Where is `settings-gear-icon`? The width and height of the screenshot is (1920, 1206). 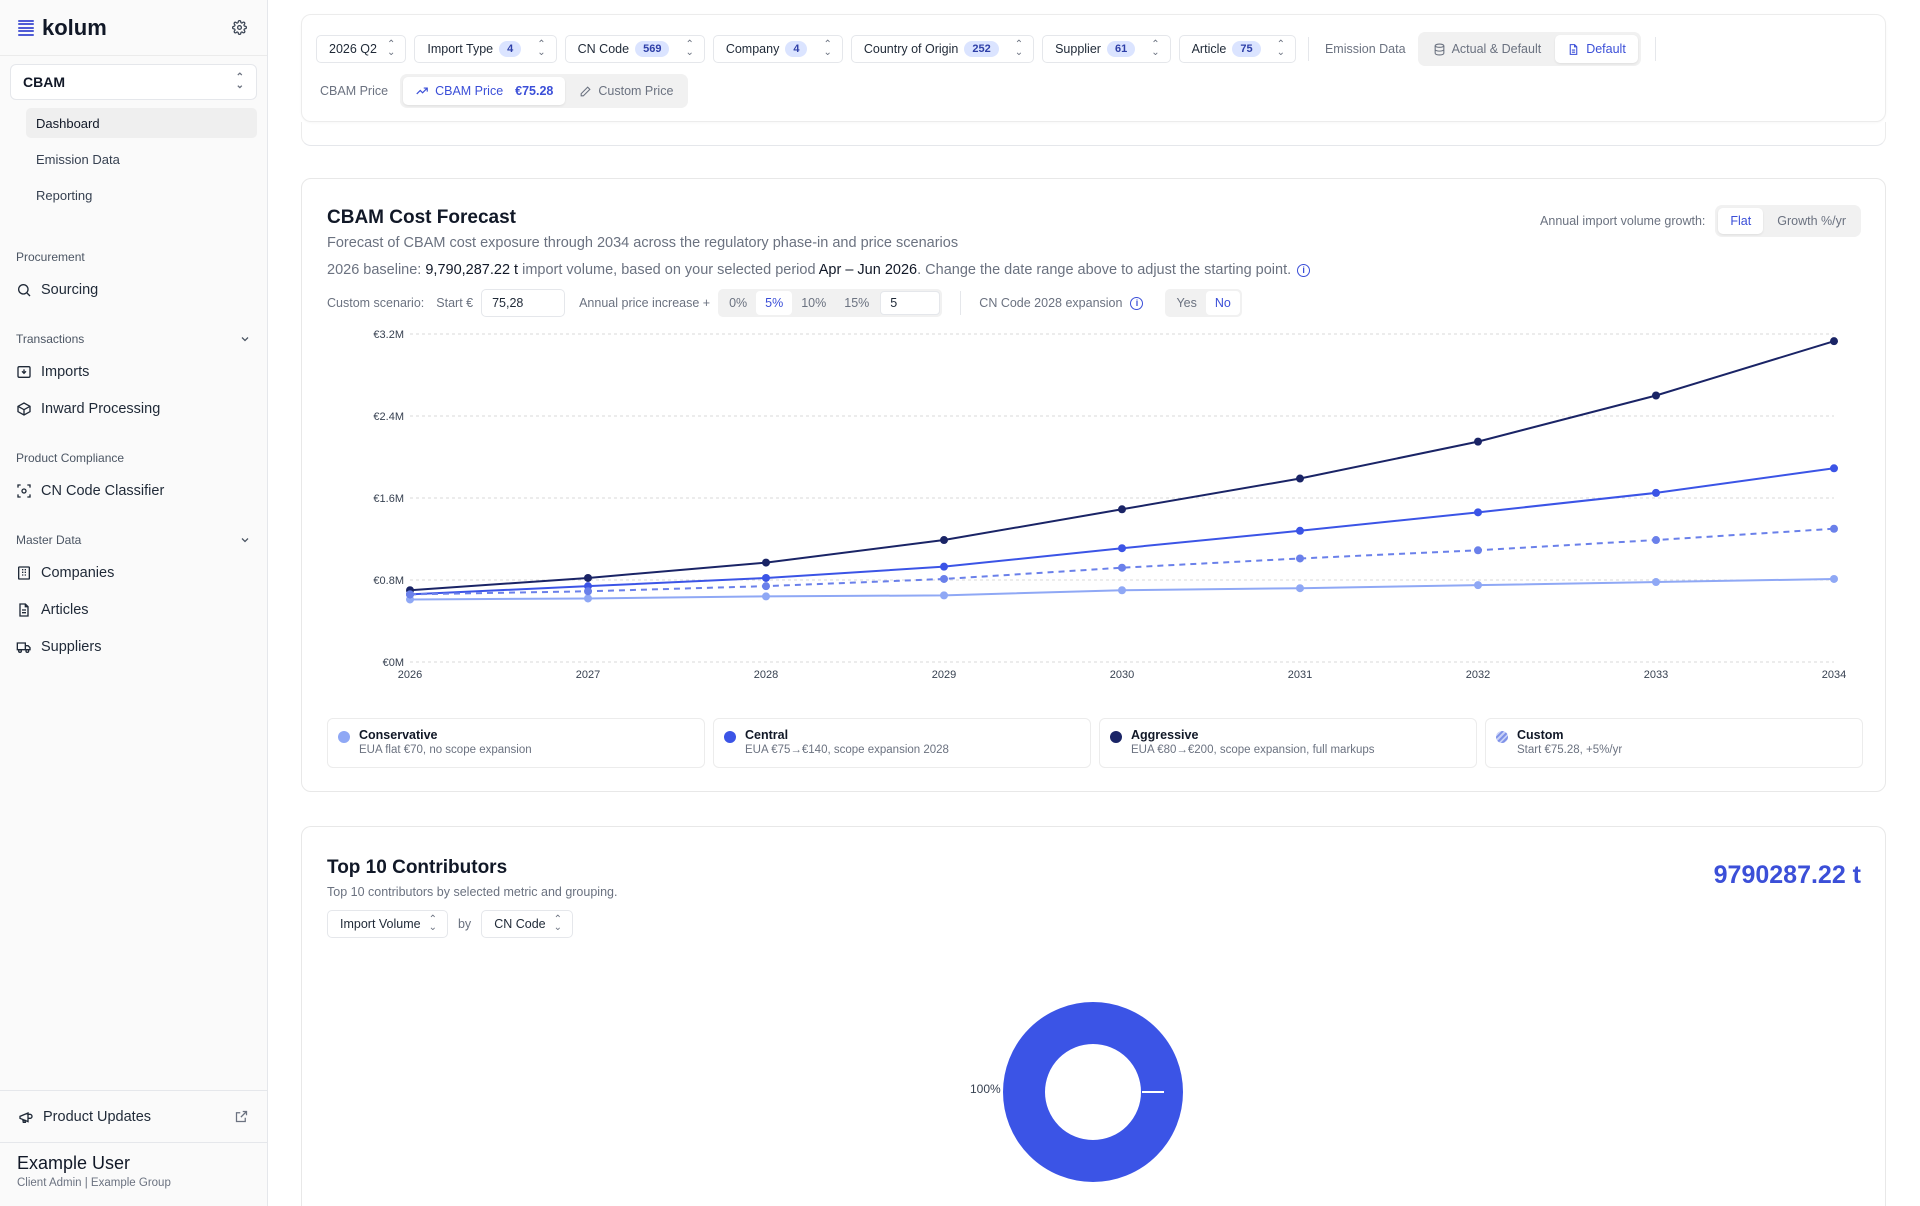
settings-gear-icon is located at coordinates (239, 28).